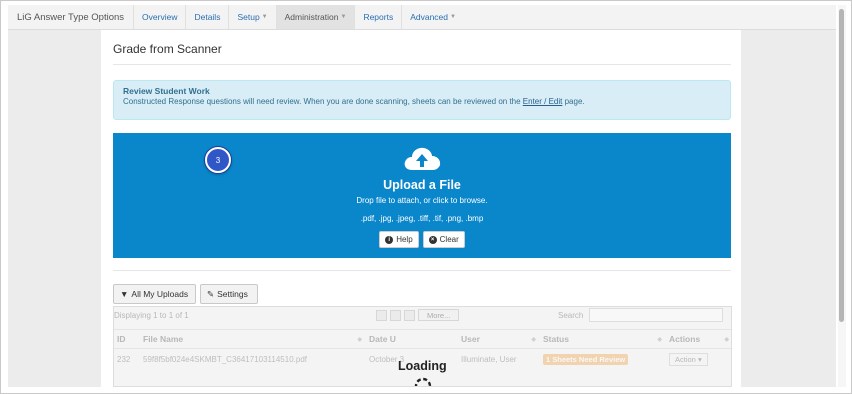 The width and height of the screenshot is (852, 394). I want to click on nav-item-details: Details, so click(206, 17).